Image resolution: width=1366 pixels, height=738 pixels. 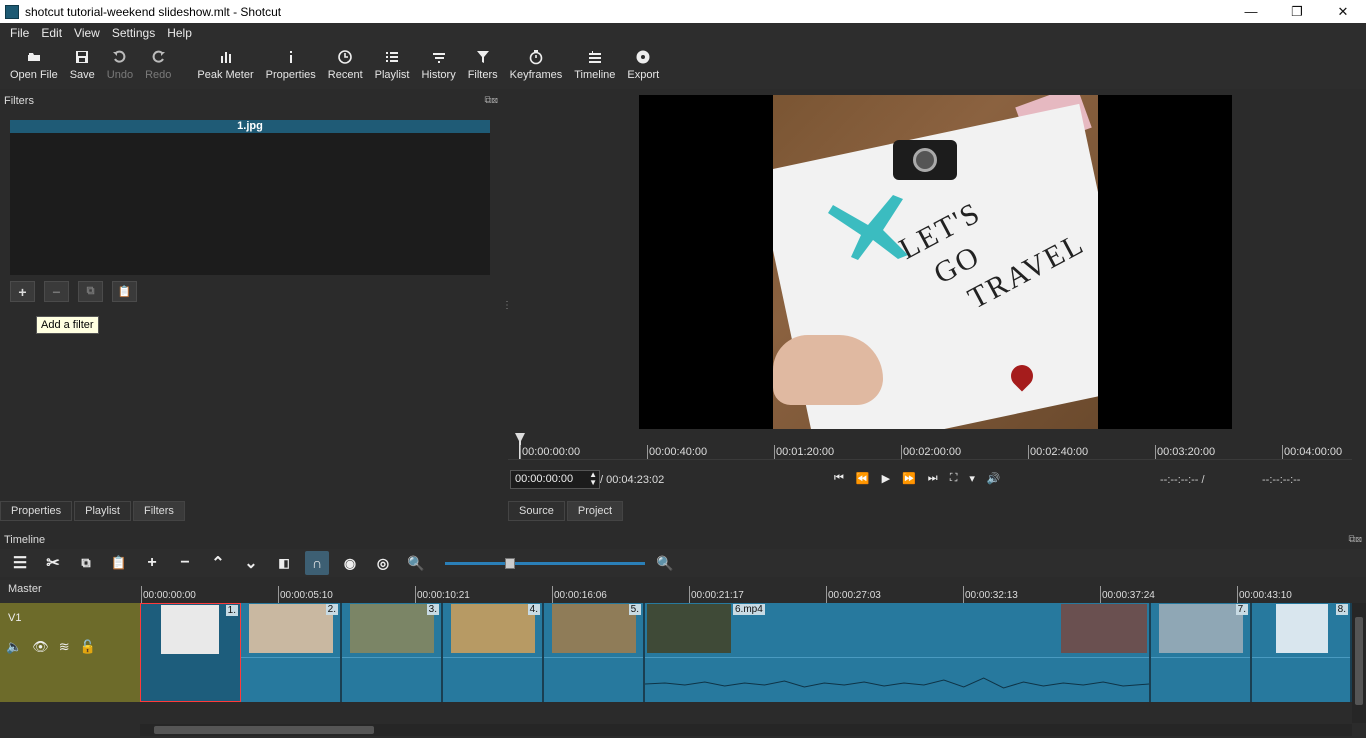 I want to click on cut-icon: ✂, so click(x=53, y=563).